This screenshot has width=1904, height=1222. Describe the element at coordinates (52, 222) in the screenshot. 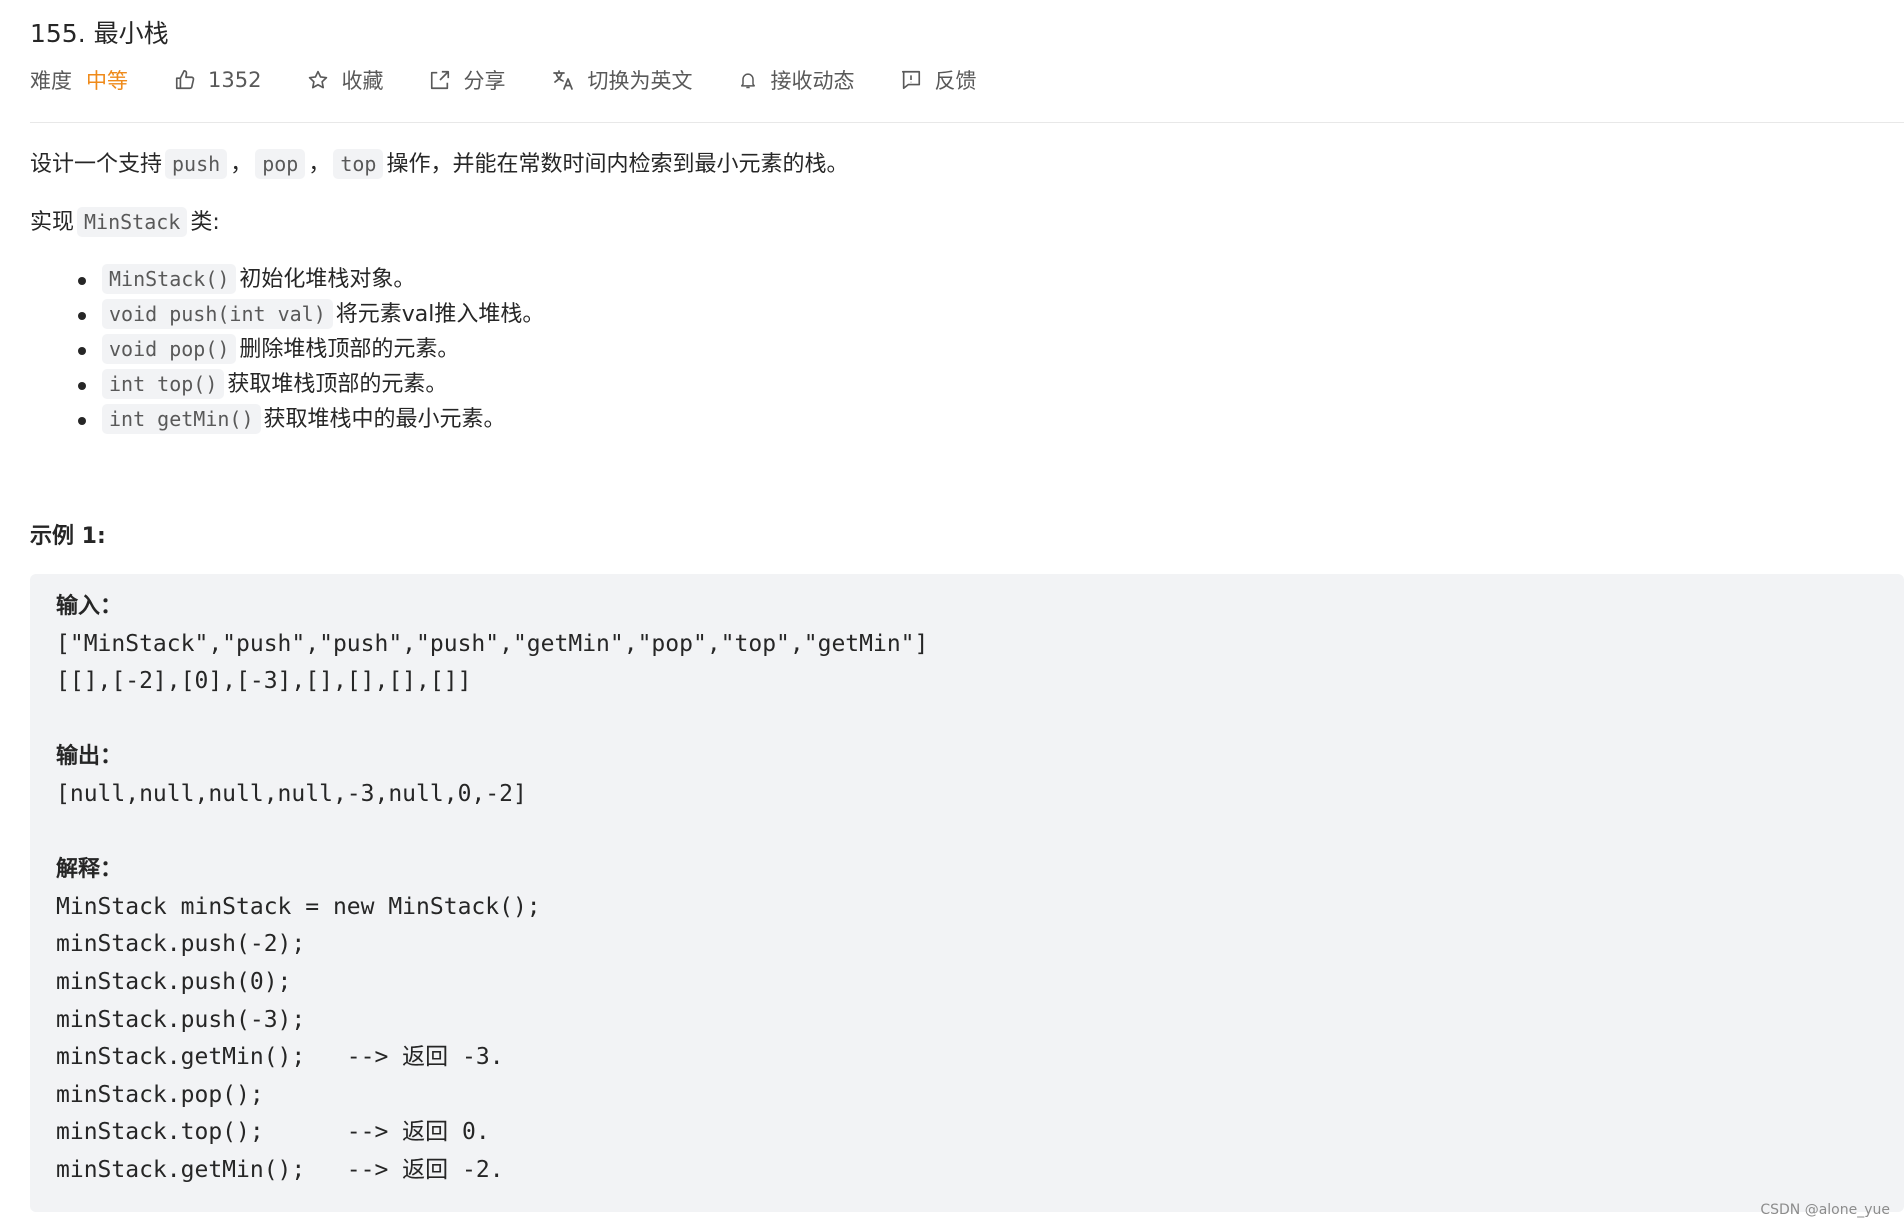

I see `p2-prefix: 实现` at that location.